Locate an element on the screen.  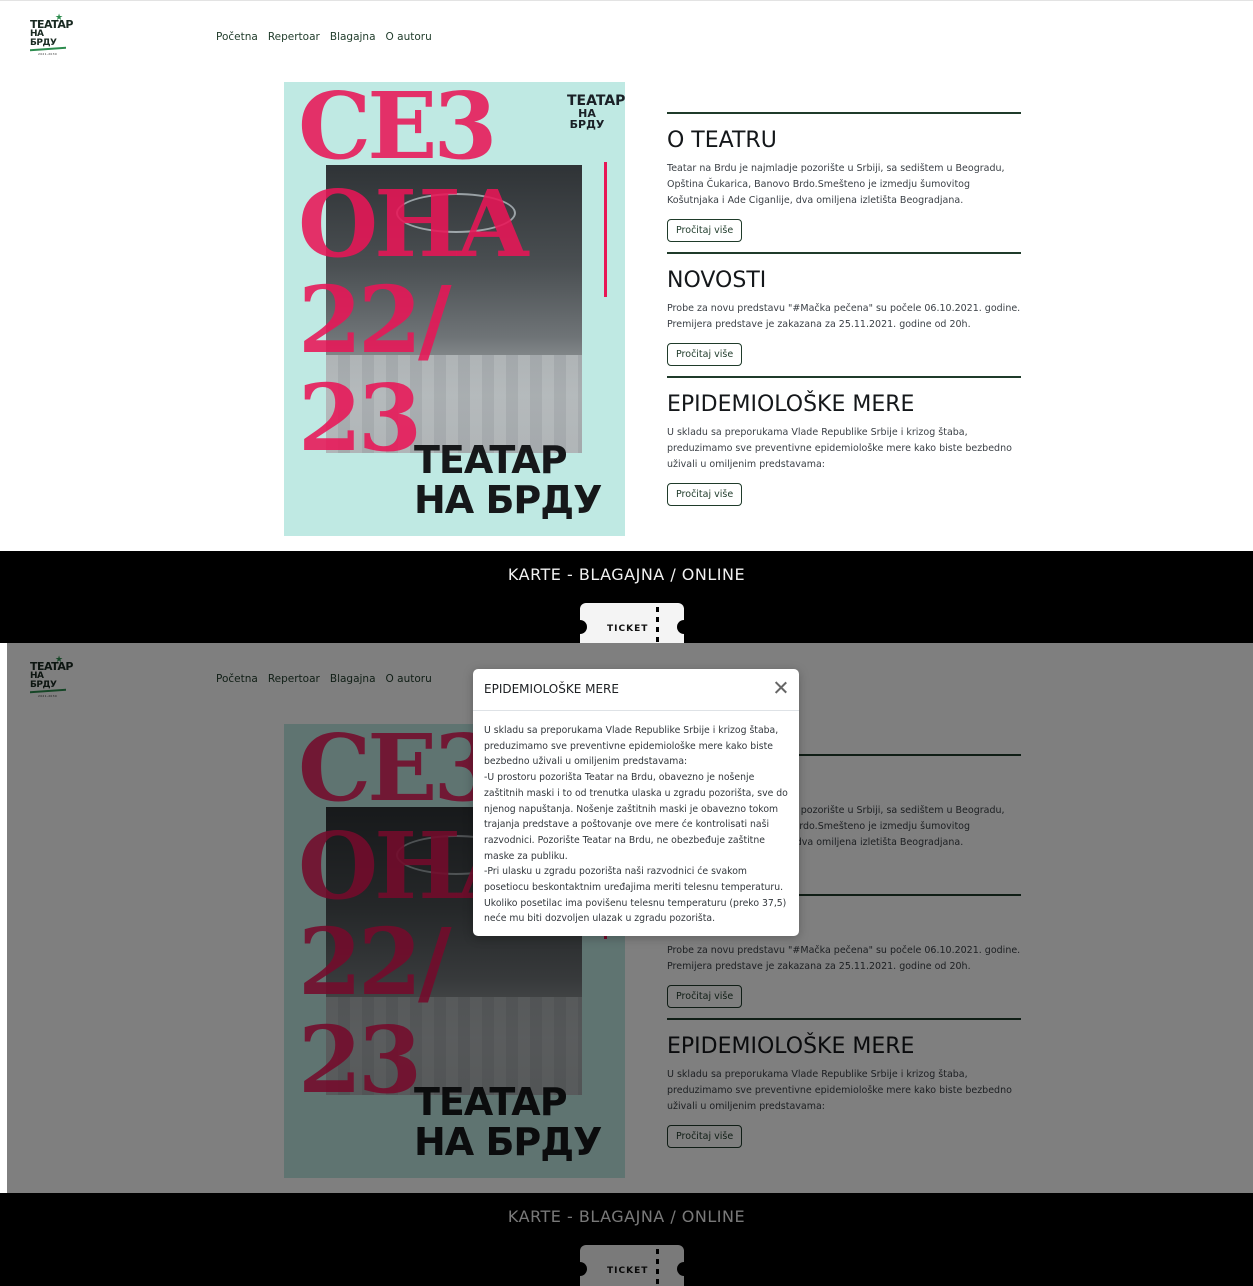
poster-mini-logo: TEATAP HA БPДУ is located at coordinates (596, 112).